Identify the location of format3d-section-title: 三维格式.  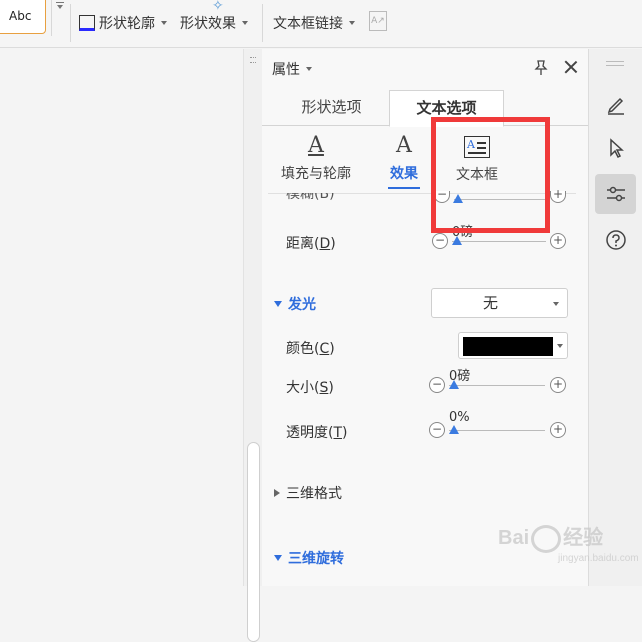
(314, 494).